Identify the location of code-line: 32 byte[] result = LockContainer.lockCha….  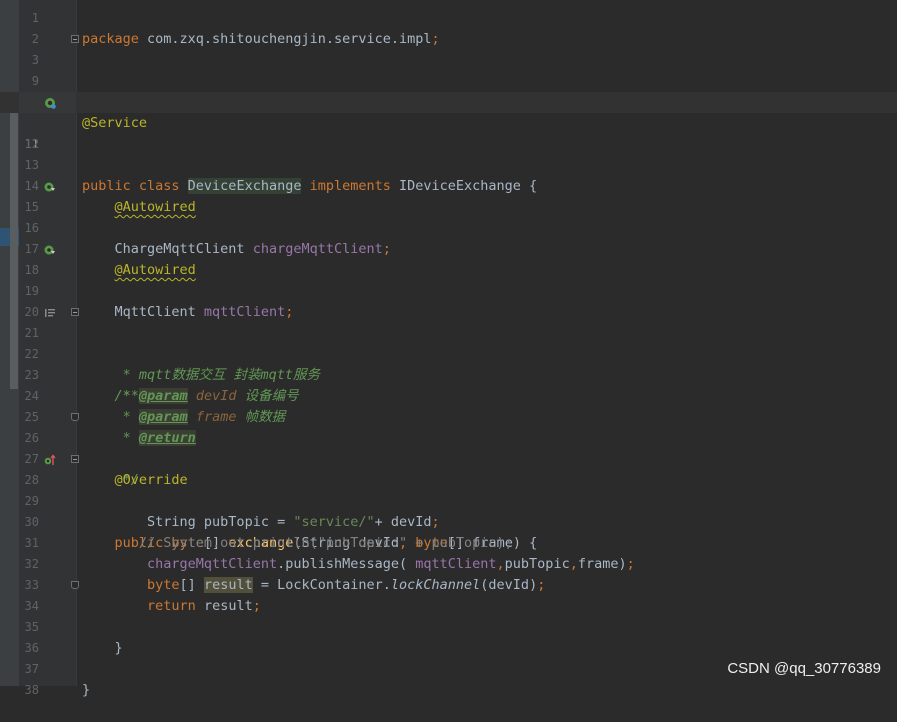
(448, 563).